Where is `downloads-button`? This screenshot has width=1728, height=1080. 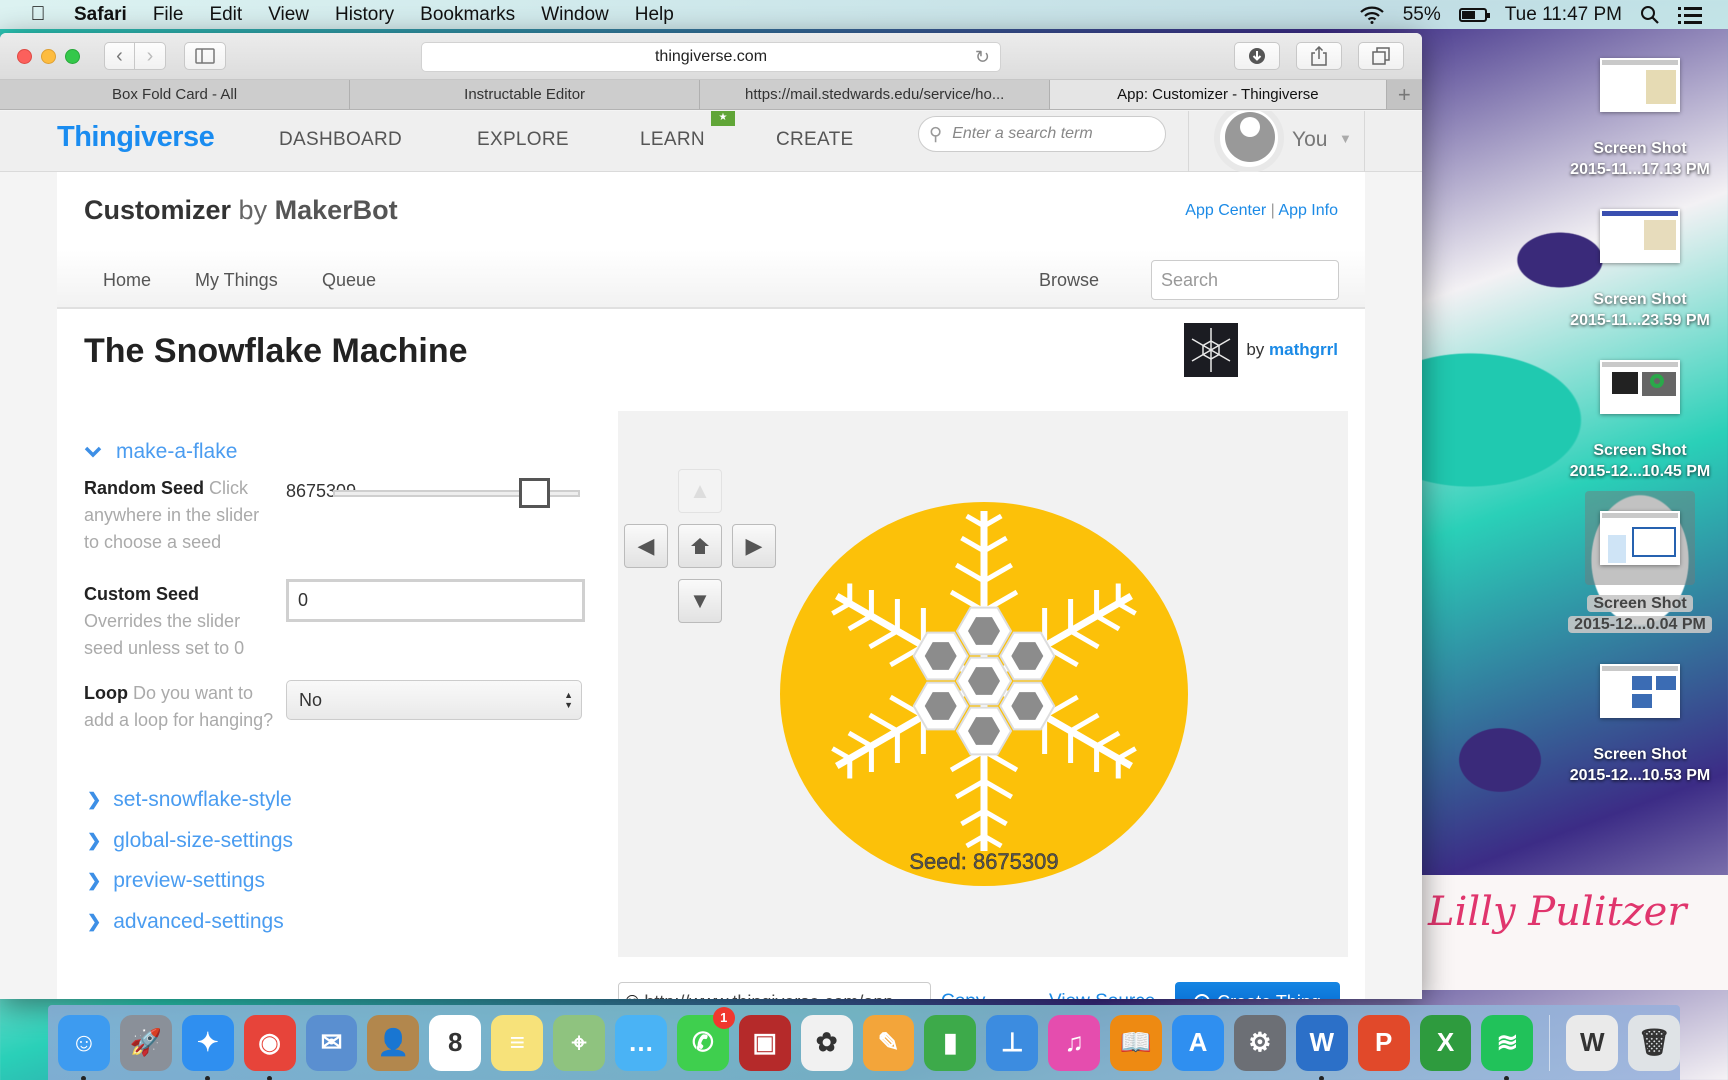
downloads-button is located at coordinates (1257, 56).